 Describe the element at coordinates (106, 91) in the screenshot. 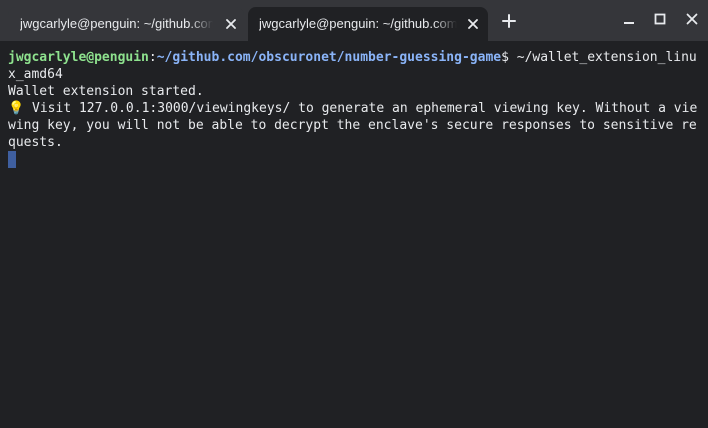

I see `output-line: Wallet extension started.` at that location.